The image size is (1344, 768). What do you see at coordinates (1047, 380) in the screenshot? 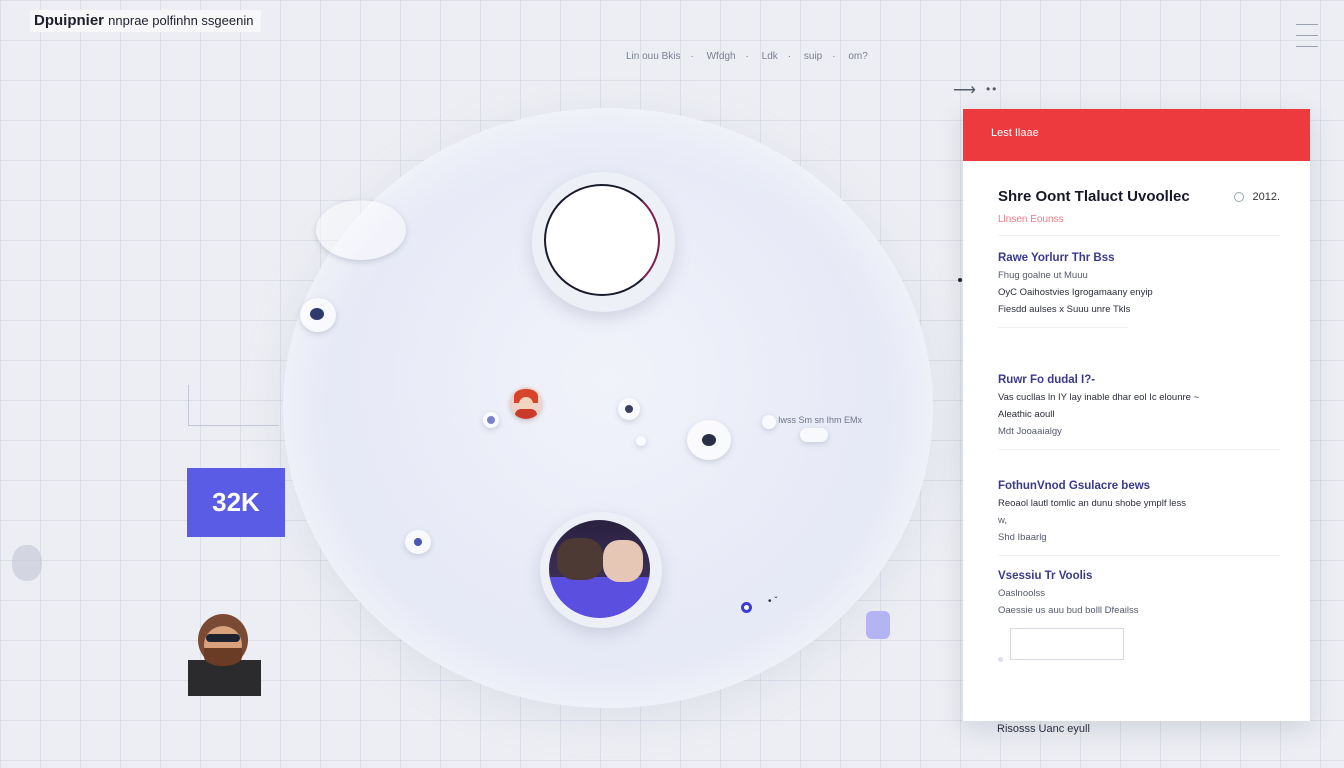
I see `section-heading: Ruwr Fo dudal I?-` at bounding box center [1047, 380].